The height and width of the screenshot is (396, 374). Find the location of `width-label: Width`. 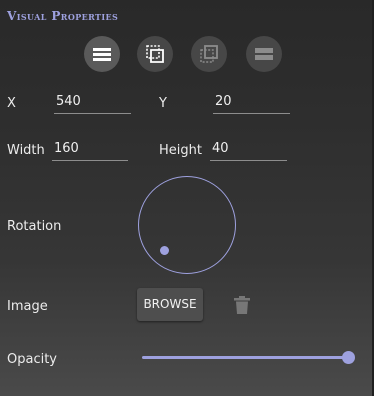

width-label: Width is located at coordinates (26, 150).